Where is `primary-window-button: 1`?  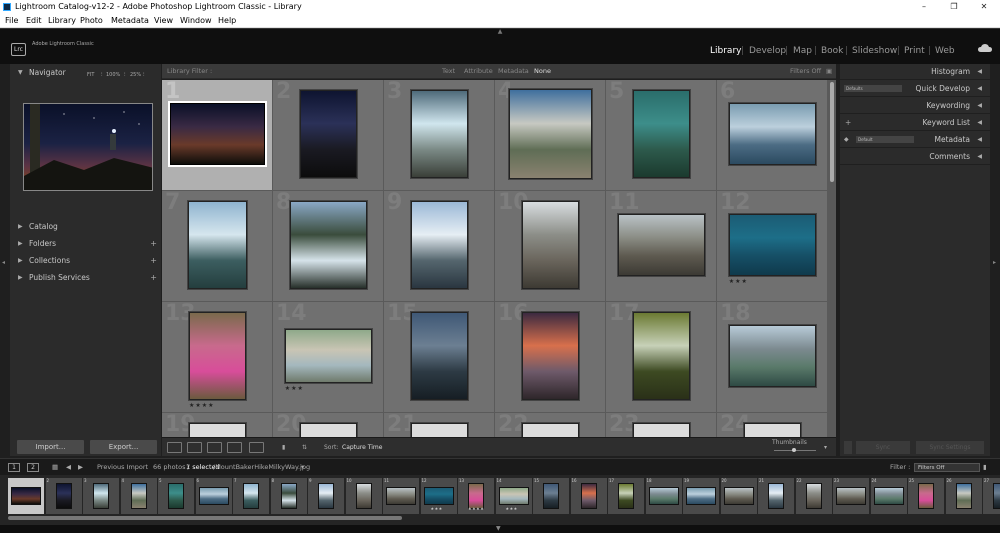
primary-window-button: 1 is located at coordinates (14, 467).